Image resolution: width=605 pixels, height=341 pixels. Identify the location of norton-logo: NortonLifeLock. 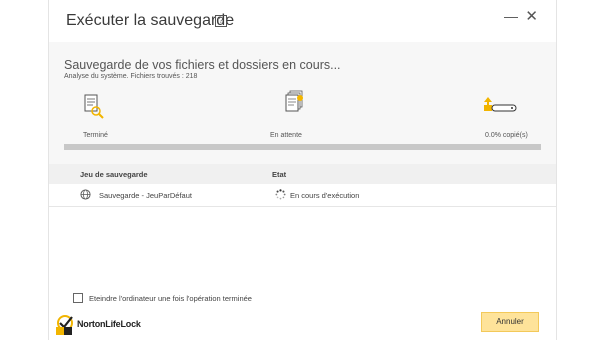
(100, 325).